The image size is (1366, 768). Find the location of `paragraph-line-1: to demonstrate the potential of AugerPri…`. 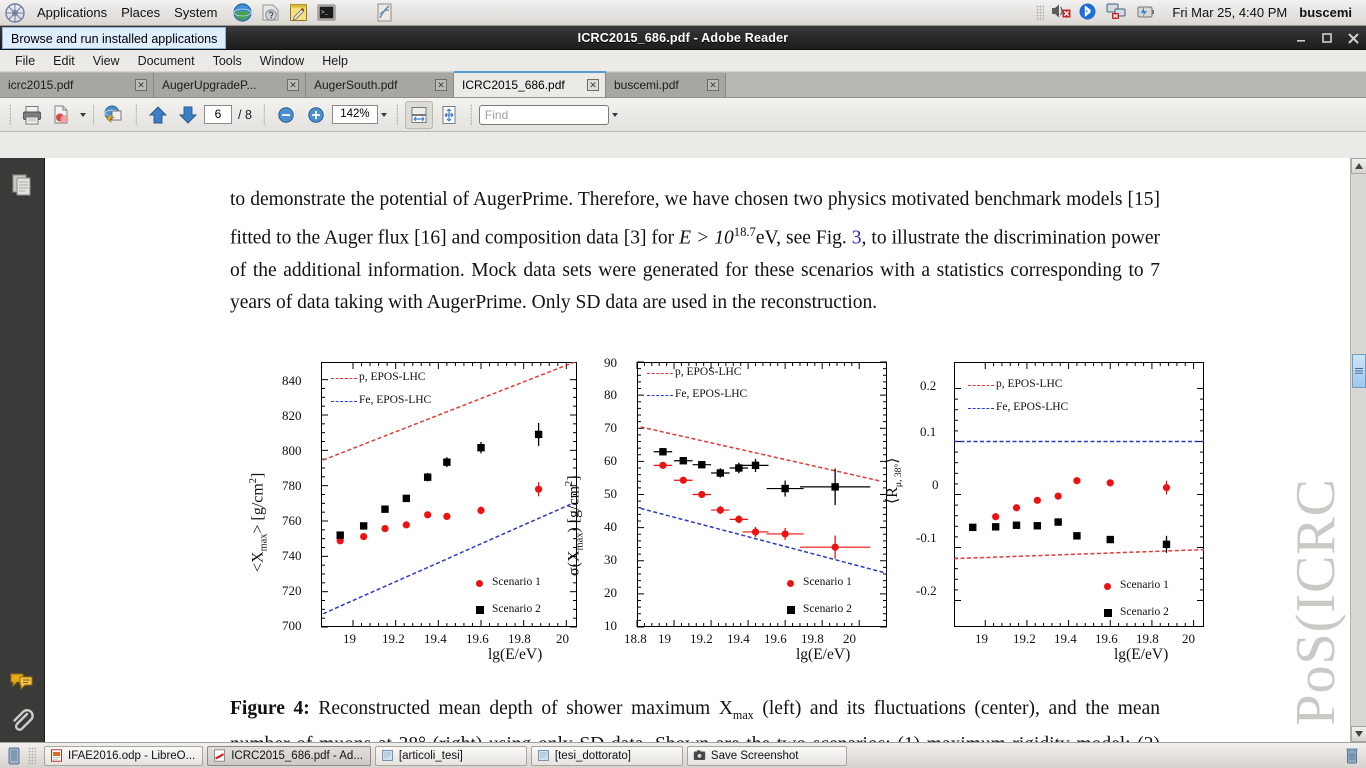

paragraph-line-1: to demonstrate the potential of AugerPri… is located at coordinates (600, 199).